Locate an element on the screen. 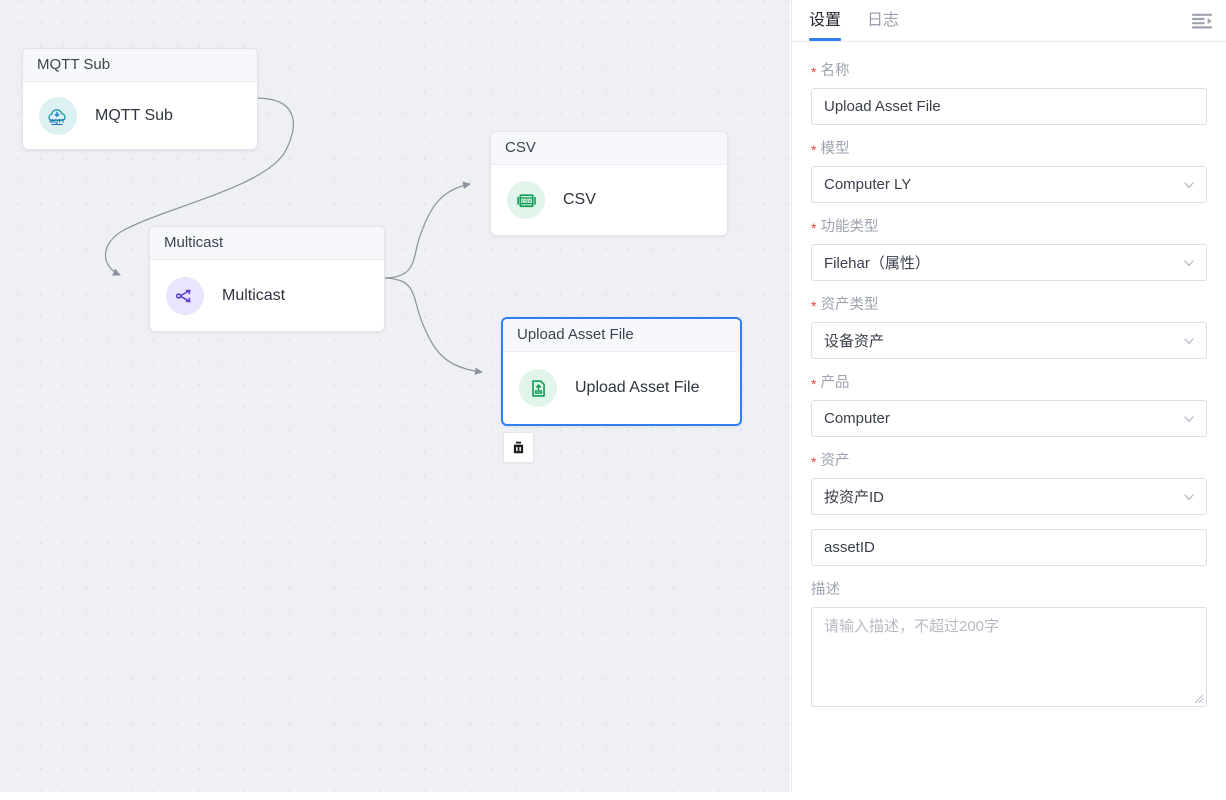  field-label-model: * 模型 is located at coordinates (830, 149).